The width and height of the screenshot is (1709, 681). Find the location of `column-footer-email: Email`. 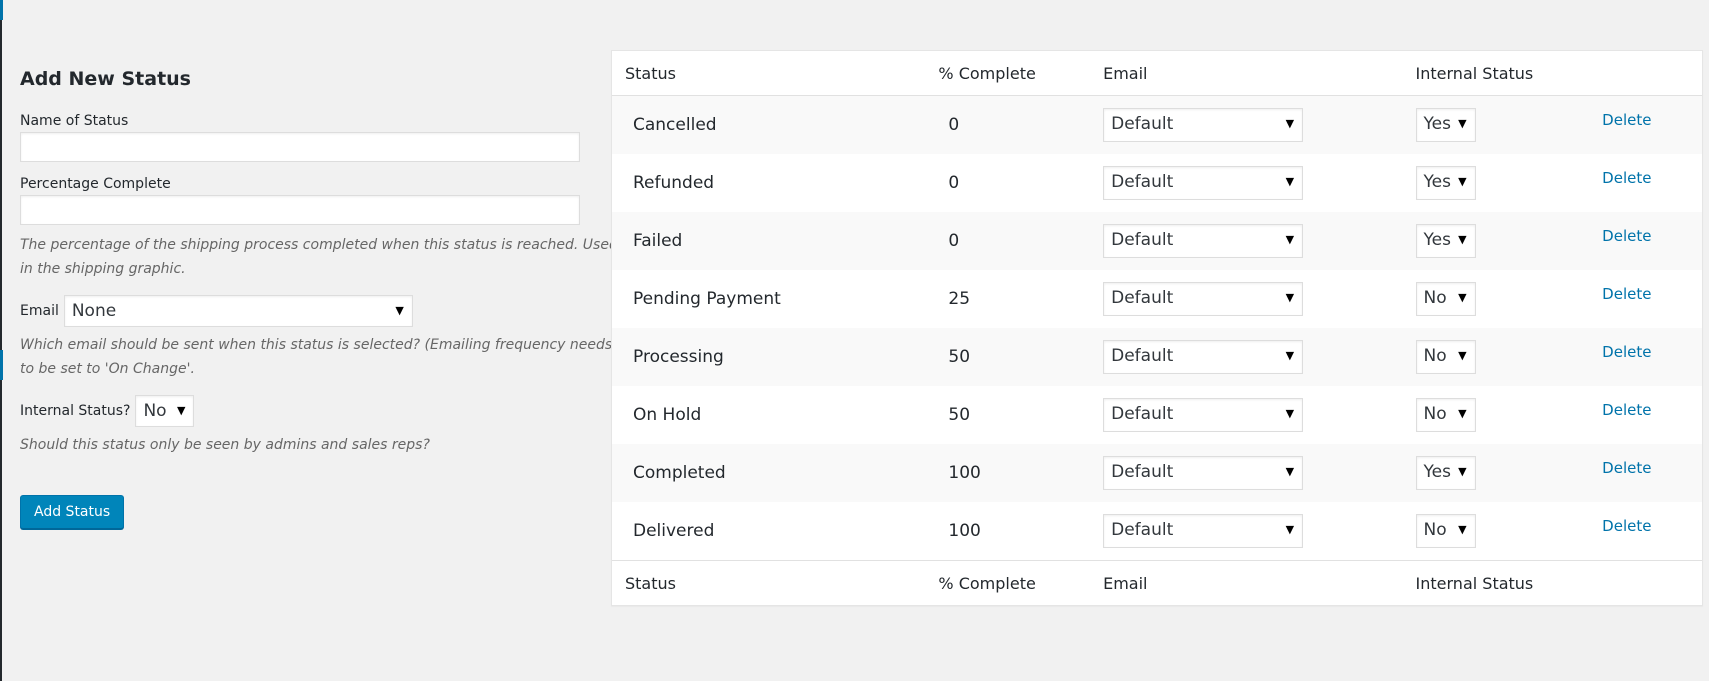

column-footer-email: Email is located at coordinates (1259, 583).